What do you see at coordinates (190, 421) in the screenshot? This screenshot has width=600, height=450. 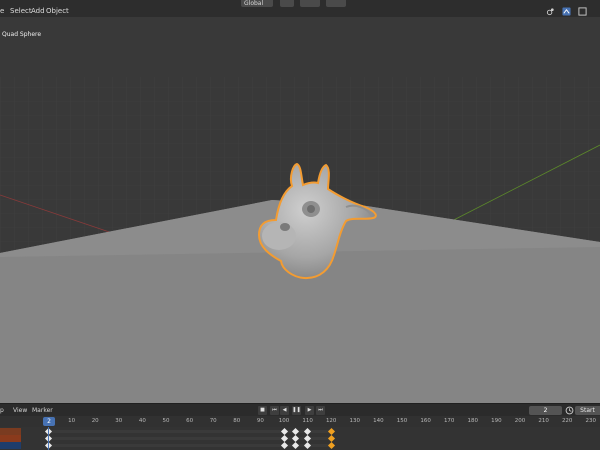 I see `ruler-tick-label: 60` at bounding box center [190, 421].